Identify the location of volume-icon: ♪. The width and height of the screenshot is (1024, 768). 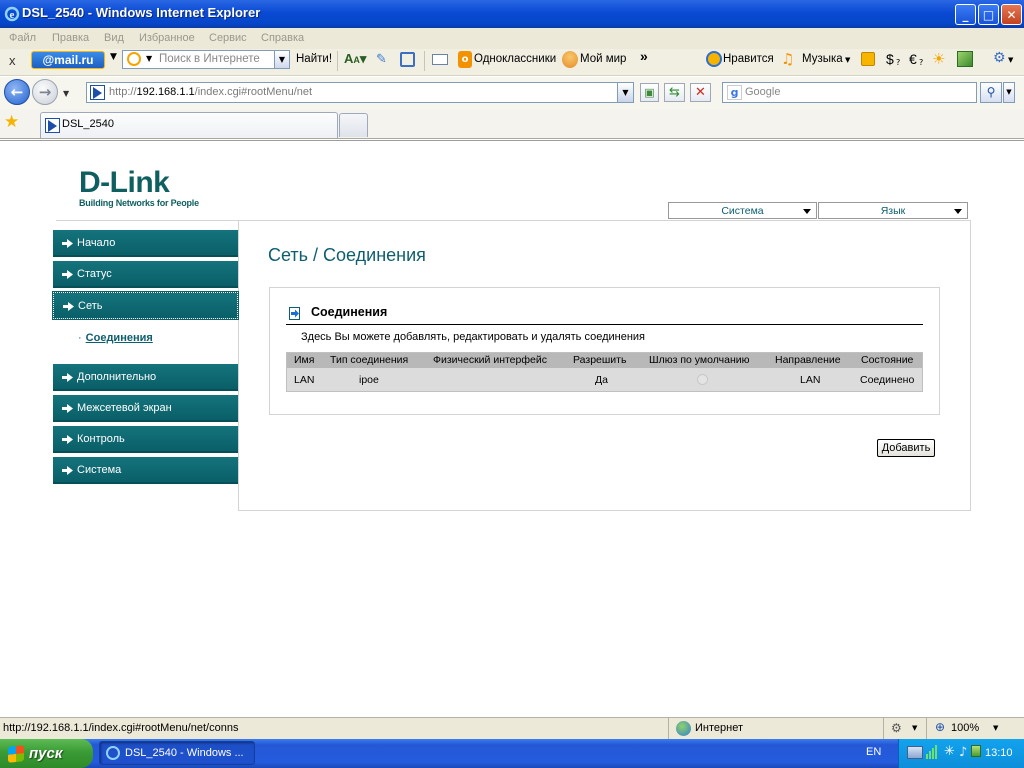
(963, 752).